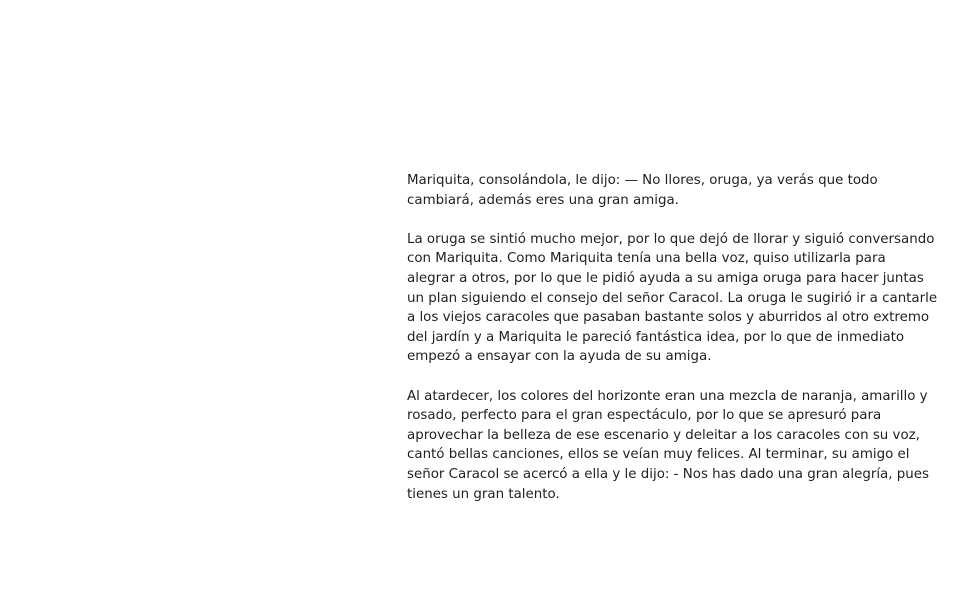  I want to click on text-line: tienes un gran talento., so click(483, 494).